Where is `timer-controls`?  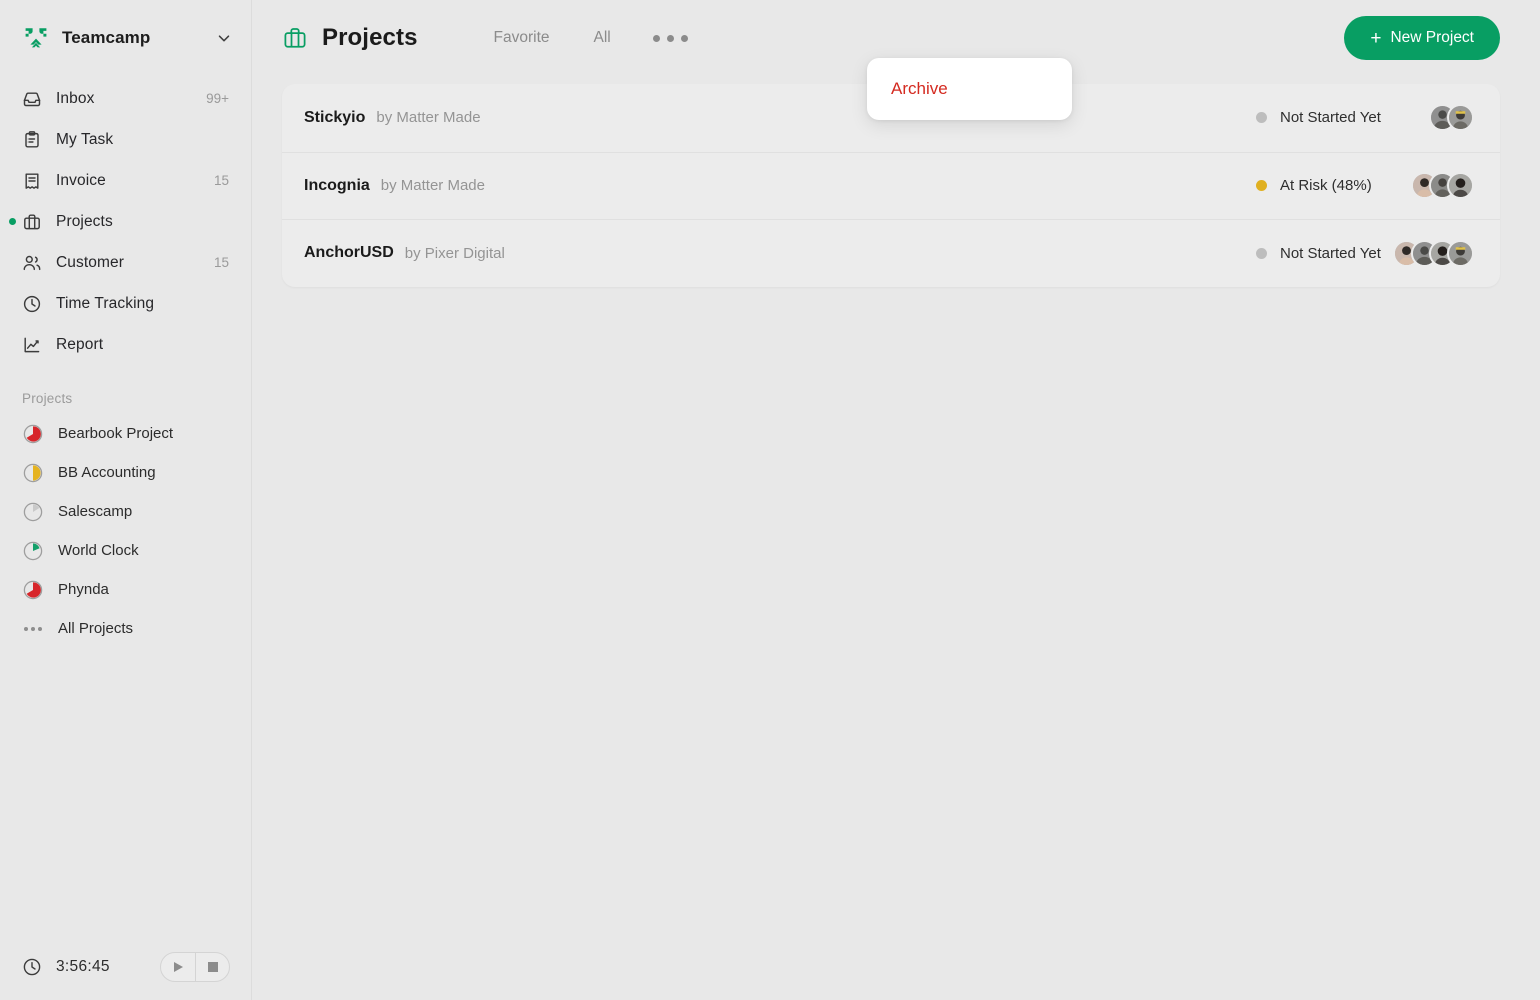 timer-controls is located at coordinates (195, 967).